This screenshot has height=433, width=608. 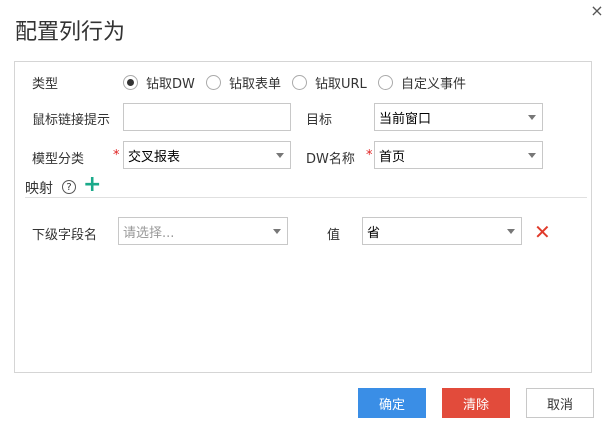 What do you see at coordinates (69, 187) in the screenshot?
I see `help-icon: ?` at bounding box center [69, 187].